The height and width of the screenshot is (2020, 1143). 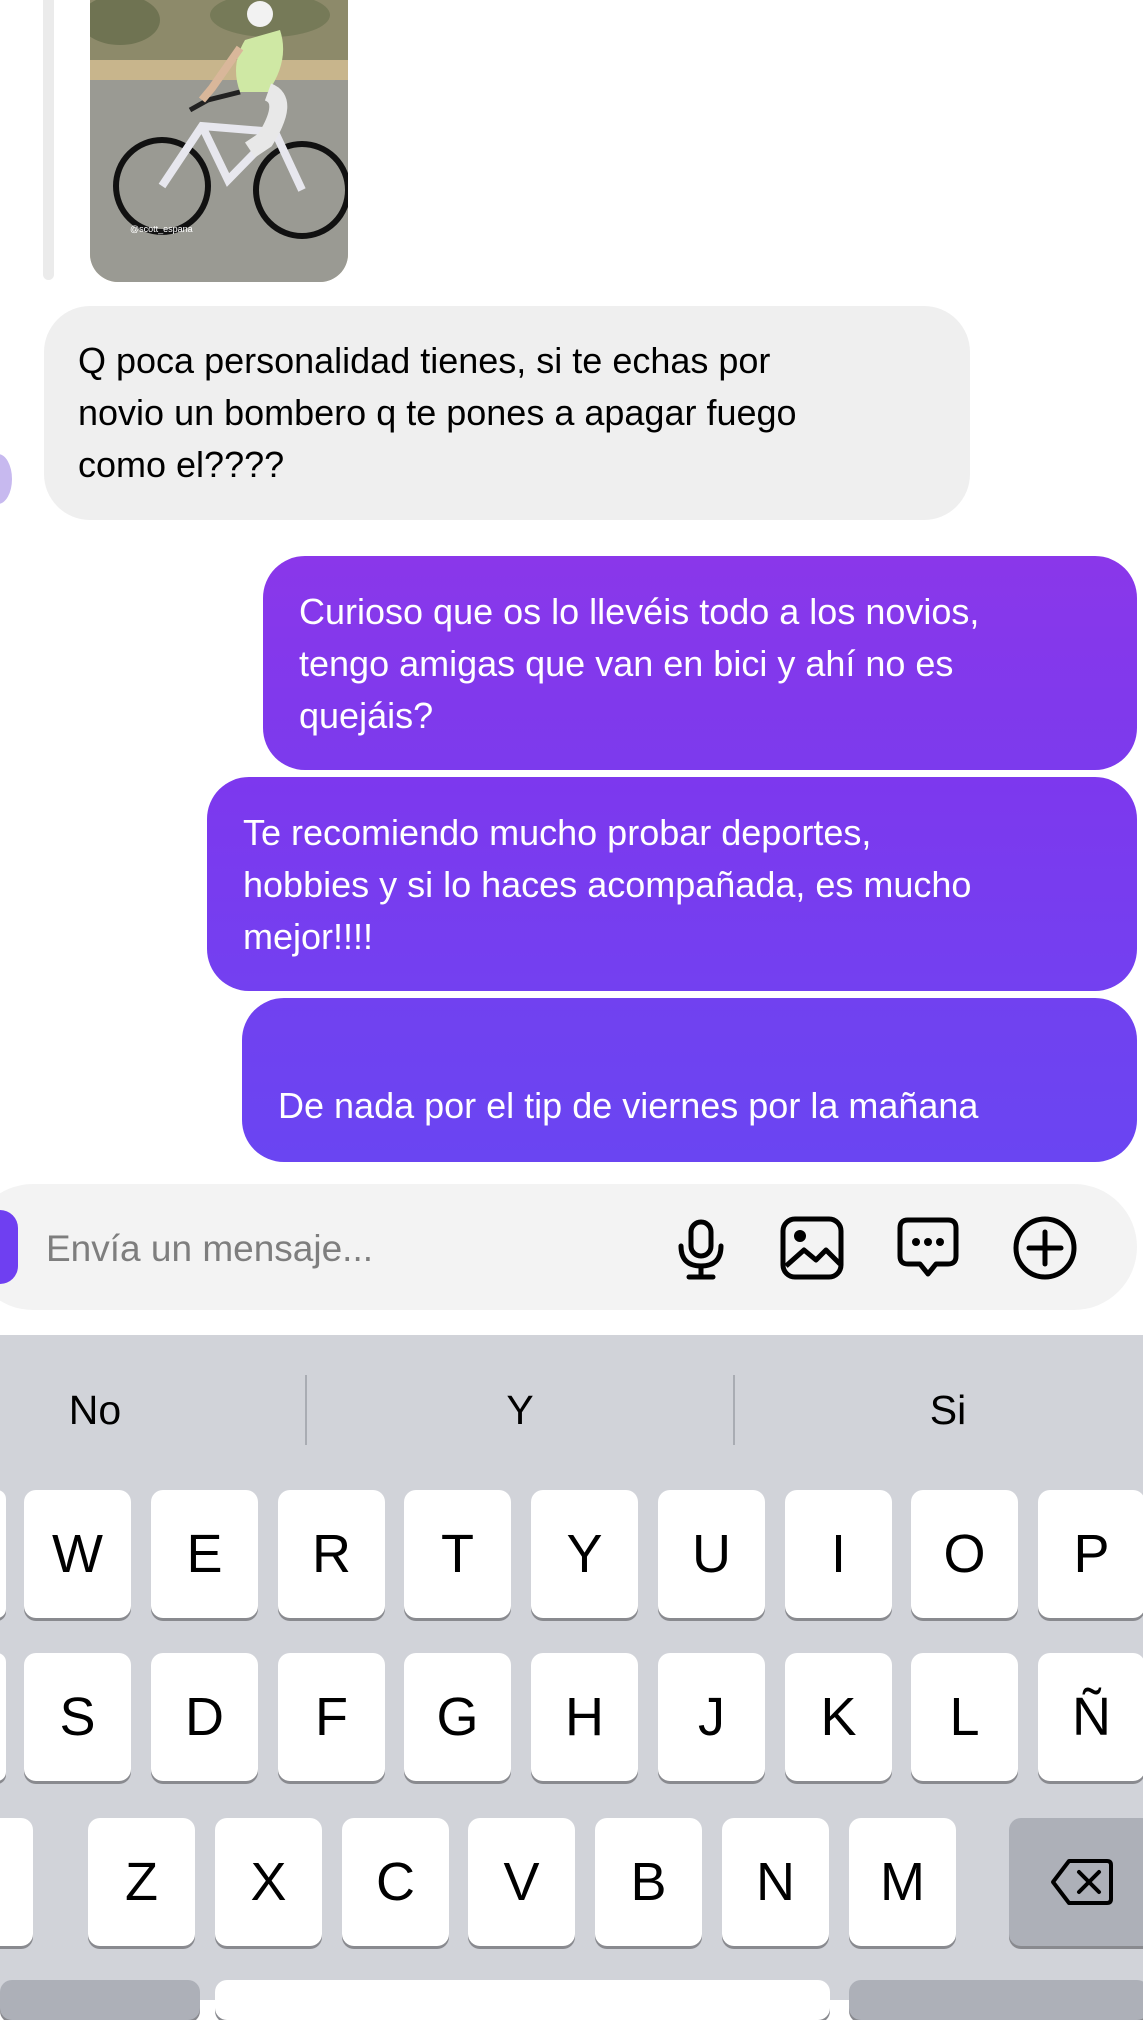 I want to click on delete-key, so click(x=1076, y=1882).